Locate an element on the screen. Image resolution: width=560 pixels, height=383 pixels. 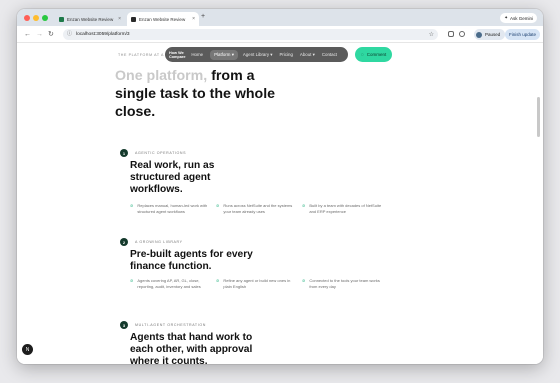
finish-update-button: Finish update is located at coordinates (523, 34).